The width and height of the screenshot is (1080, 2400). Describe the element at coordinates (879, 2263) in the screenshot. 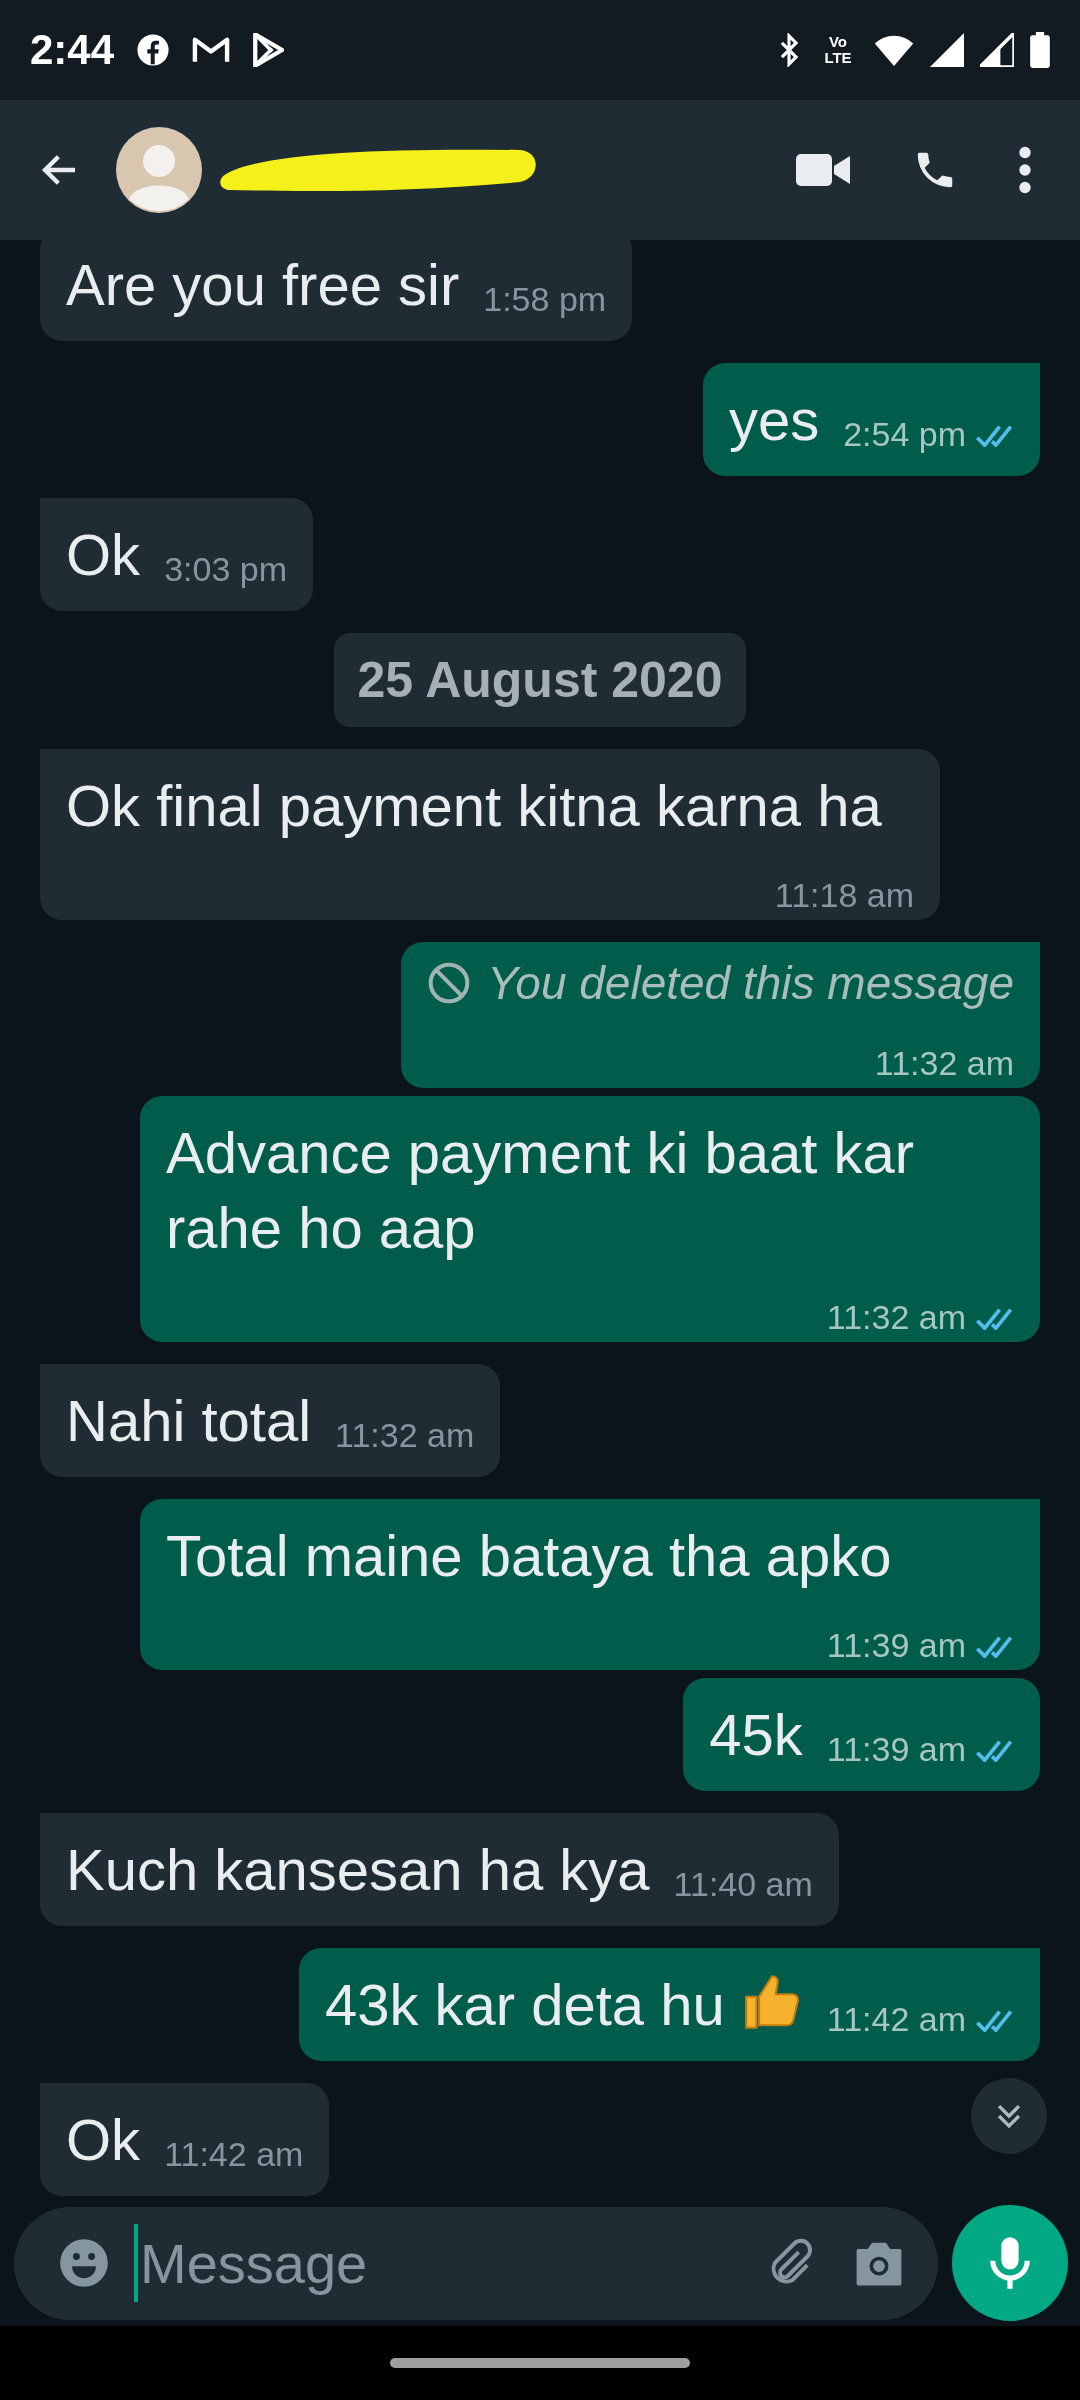

I see `camera-icon` at that location.